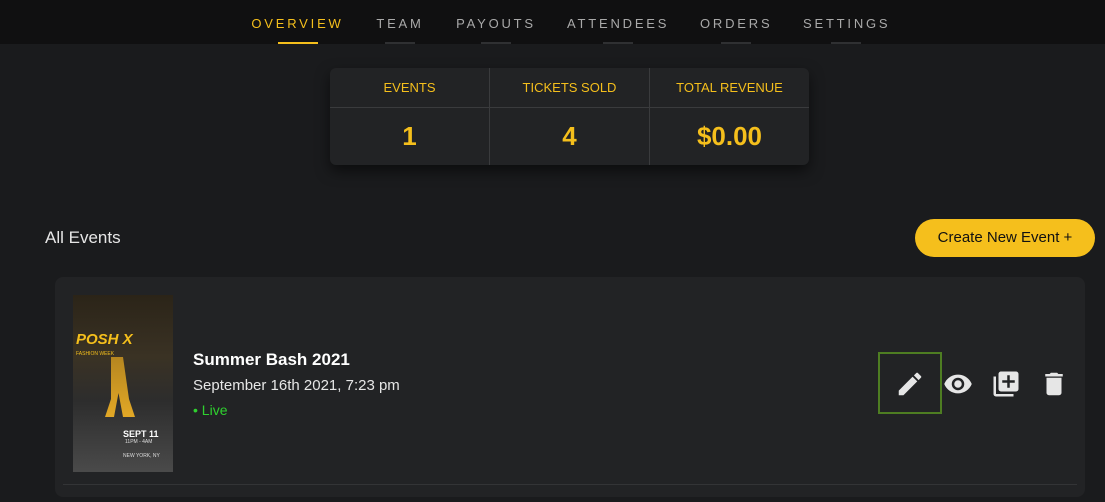 The width and height of the screenshot is (1105, 502). Describe the element at coordinates (496, 23) in the screenshot. I see `tab-payouts-label: PAYOUTS` at that location.